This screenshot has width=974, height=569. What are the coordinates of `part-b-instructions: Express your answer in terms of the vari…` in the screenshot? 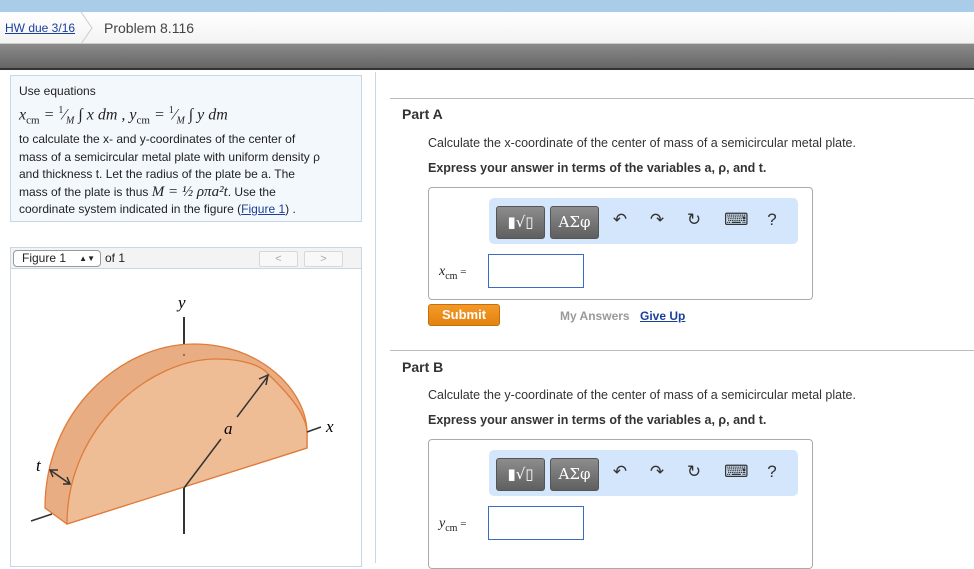 It's located at (597, 420).